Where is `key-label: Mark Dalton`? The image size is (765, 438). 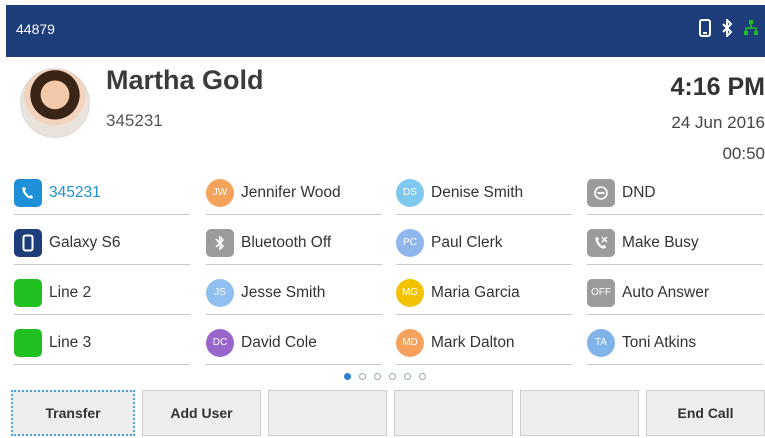 key-label: Mark Dalton is located at coordinates (473, 342).